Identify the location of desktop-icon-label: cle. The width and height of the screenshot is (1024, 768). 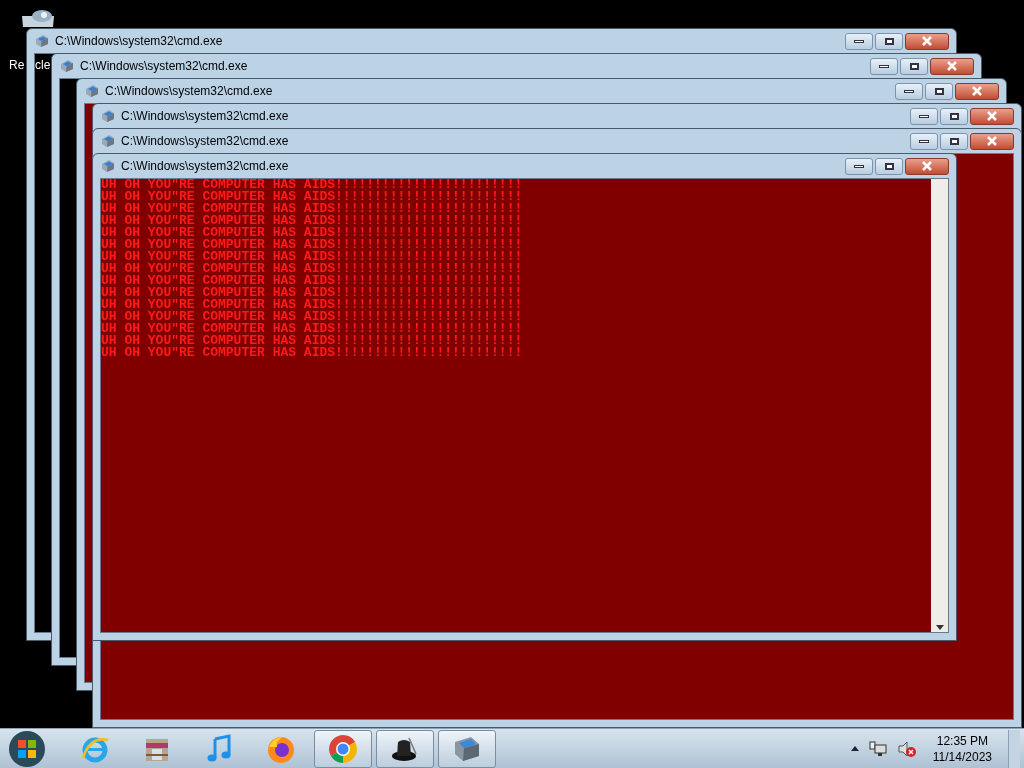
(43, 65).